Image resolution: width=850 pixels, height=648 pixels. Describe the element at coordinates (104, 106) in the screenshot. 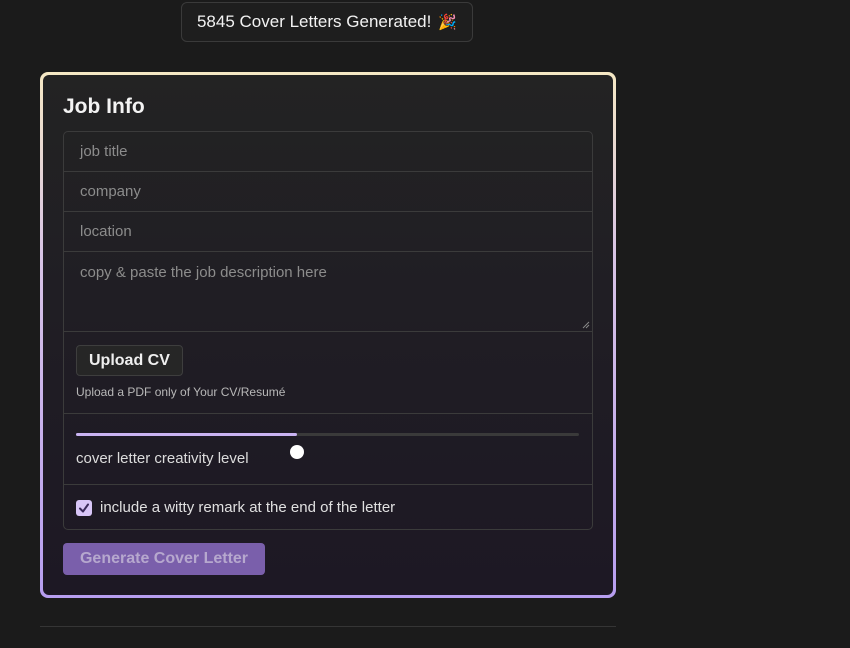

I see `card-title: Job Info` at that location.